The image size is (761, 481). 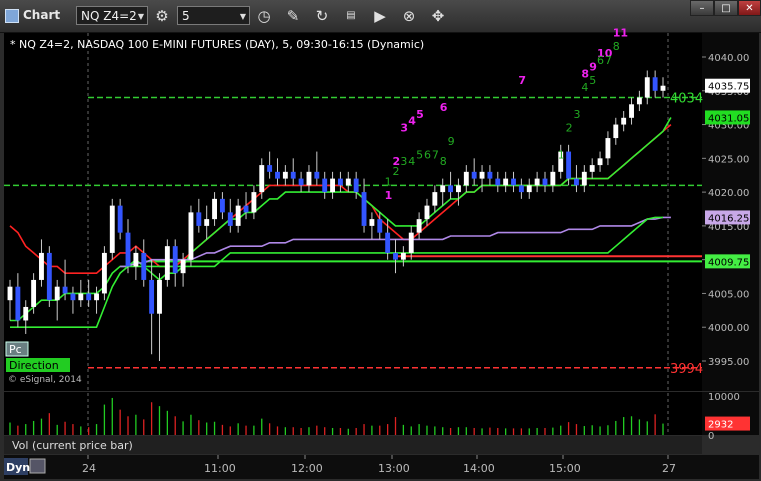 What do you see at coordinates (18, 467) in the screenshot?
I see `dyn-label: Dyn` at bounding box center [18, 467].